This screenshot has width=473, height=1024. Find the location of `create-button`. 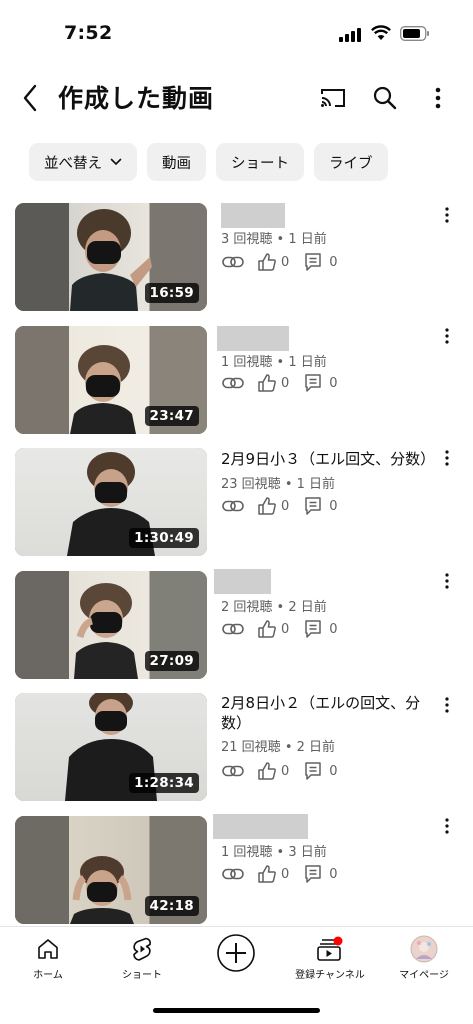

create-button is located at coordinates (236, 953).